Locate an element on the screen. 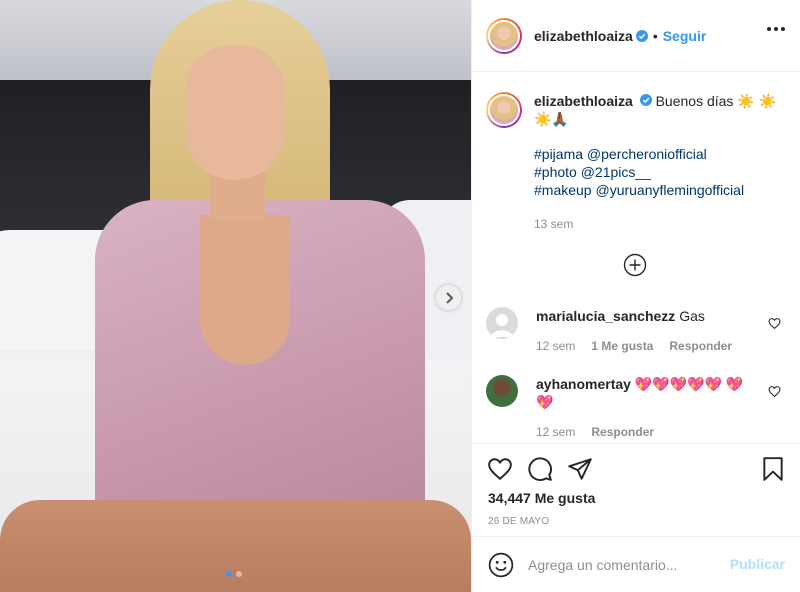 This screenshot has width=800, height=592. post-header: elizabethloaiza • Seguir is located at coordinates (636, 36).